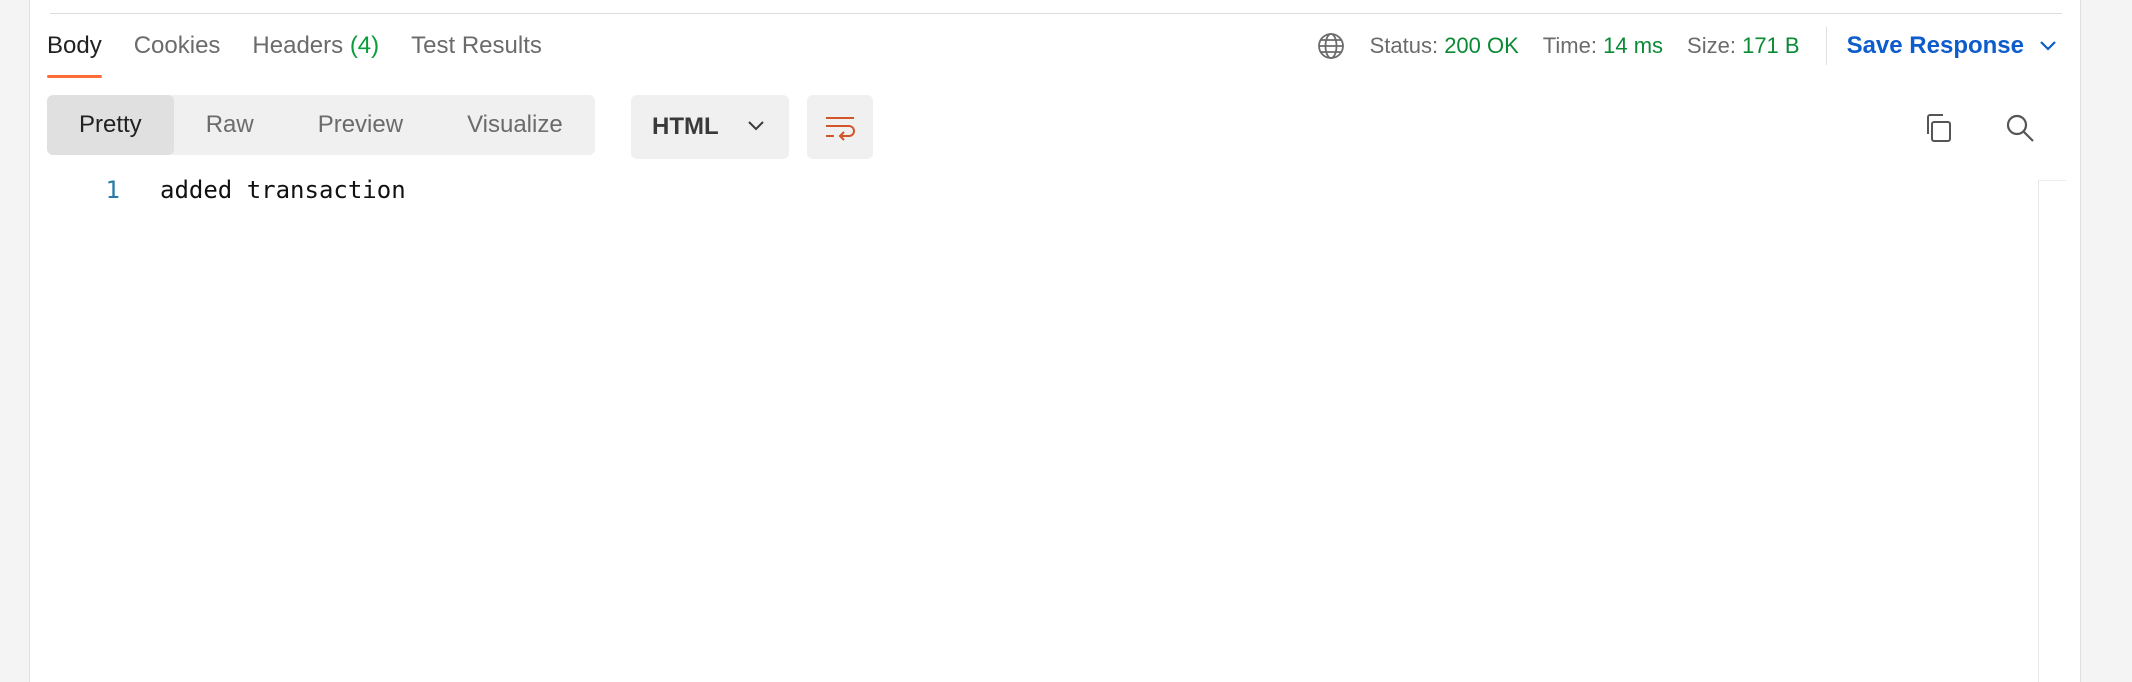  I want to click on tab-test-results-label: Test Results, so click(476, 45).